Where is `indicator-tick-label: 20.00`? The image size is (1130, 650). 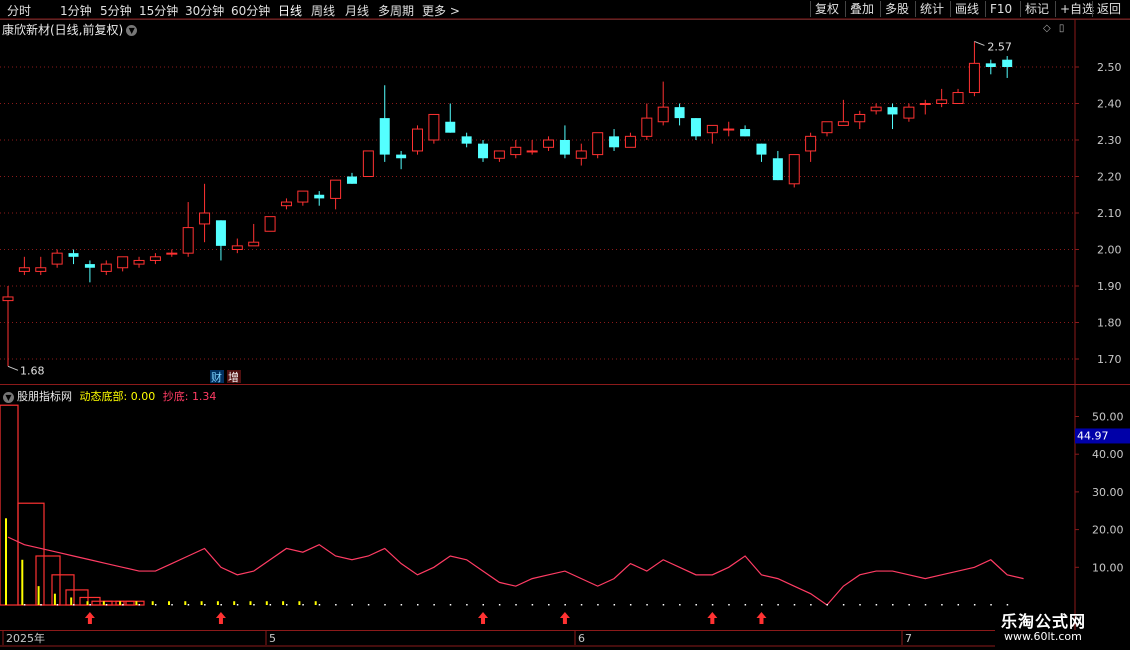 indicator-tick-label: 20.00 is located at coordinates (1108, 530).